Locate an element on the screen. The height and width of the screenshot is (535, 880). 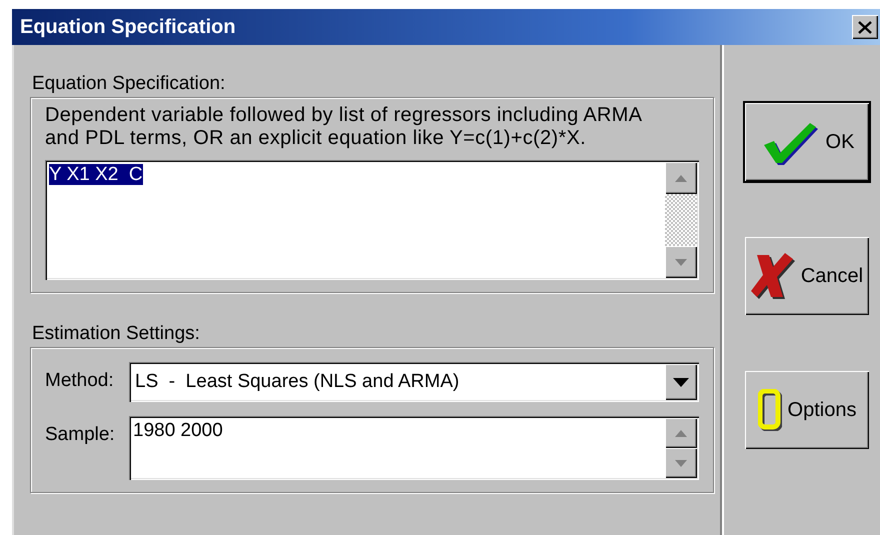
close-icon is located at coordinates (865, 27).